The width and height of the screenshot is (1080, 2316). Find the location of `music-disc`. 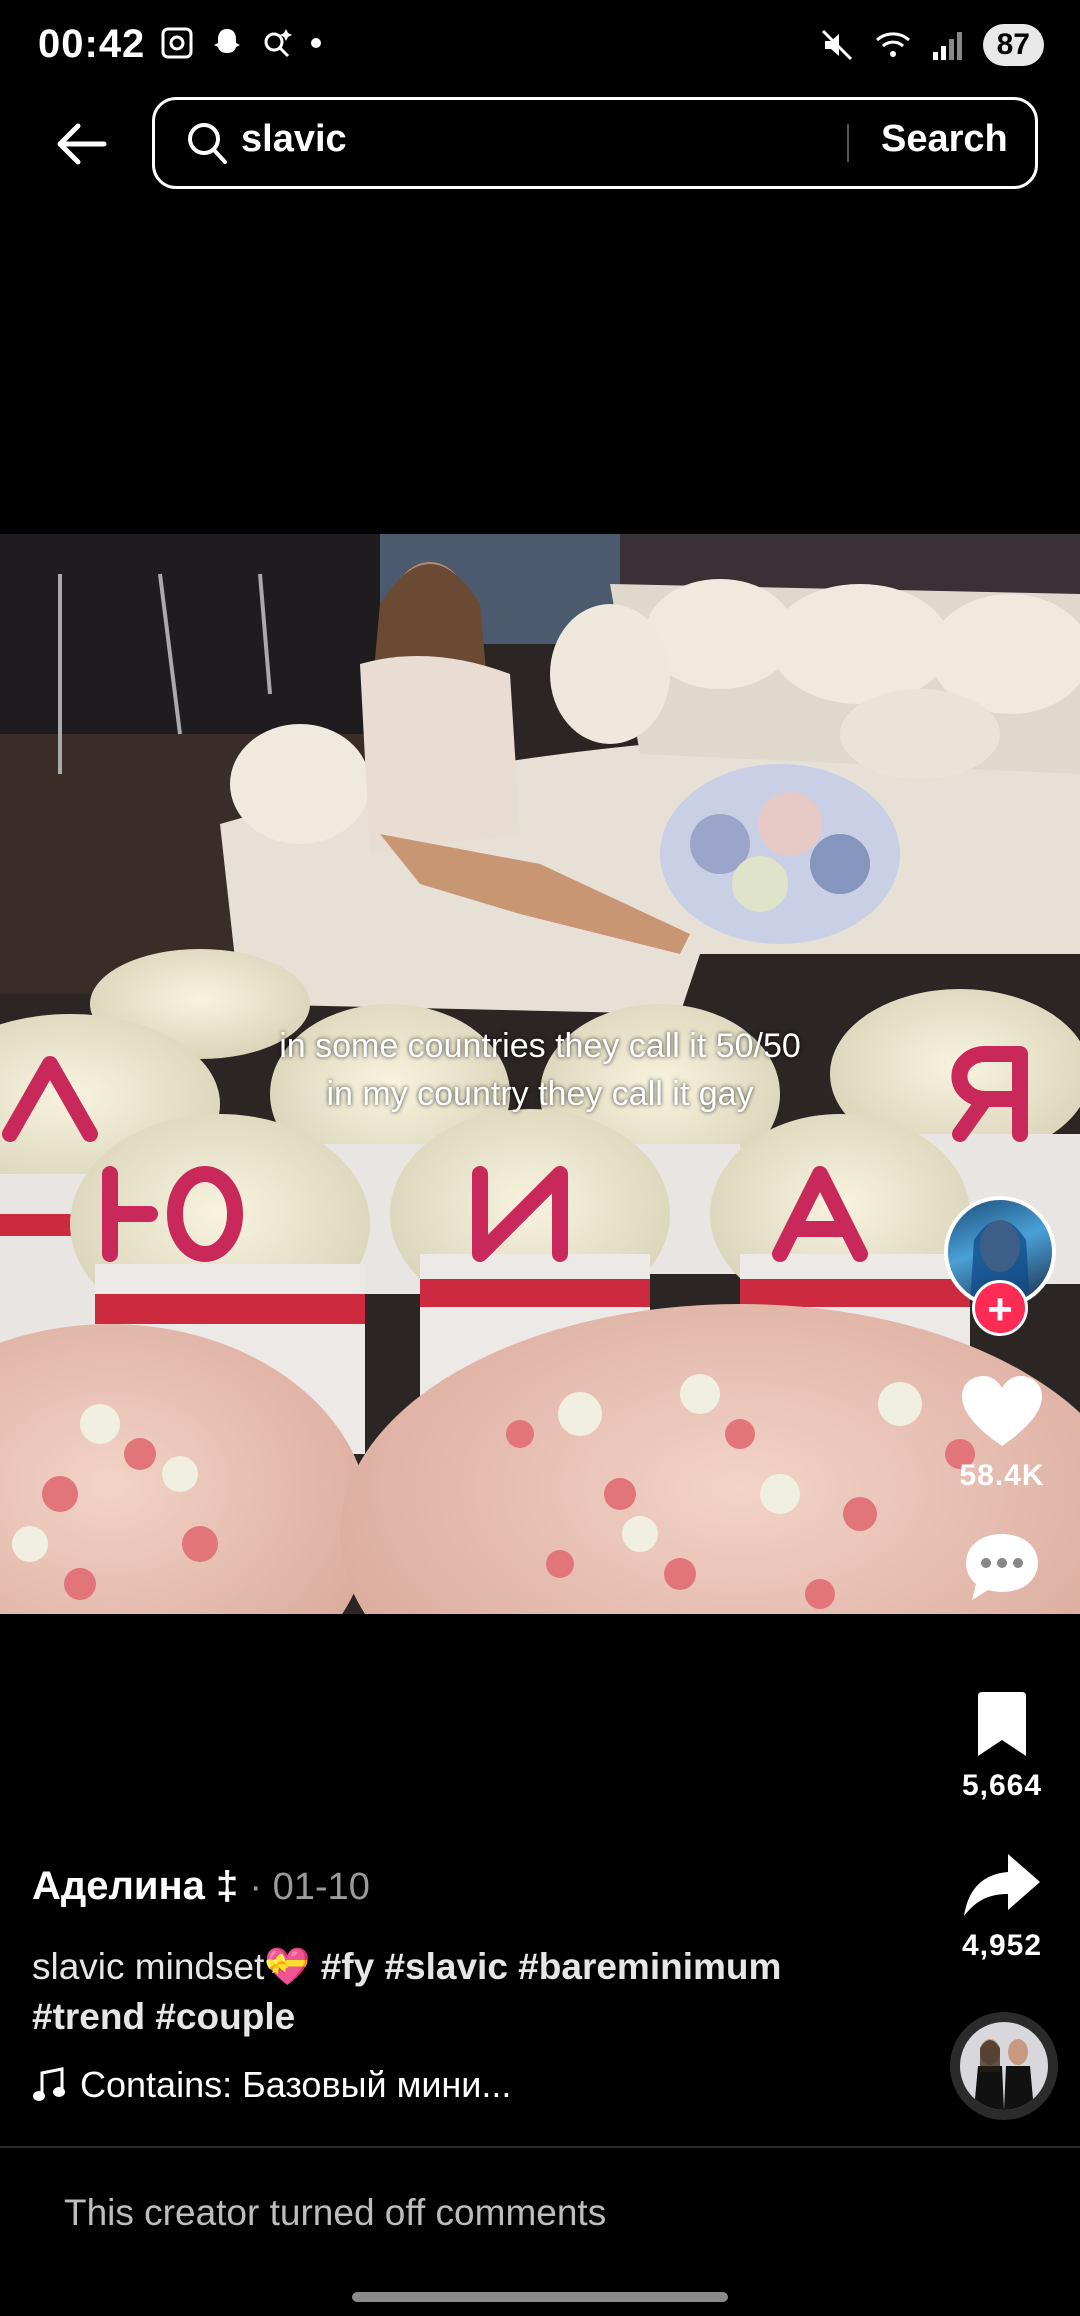

music-disc is located at coordinates (1004, 2066).